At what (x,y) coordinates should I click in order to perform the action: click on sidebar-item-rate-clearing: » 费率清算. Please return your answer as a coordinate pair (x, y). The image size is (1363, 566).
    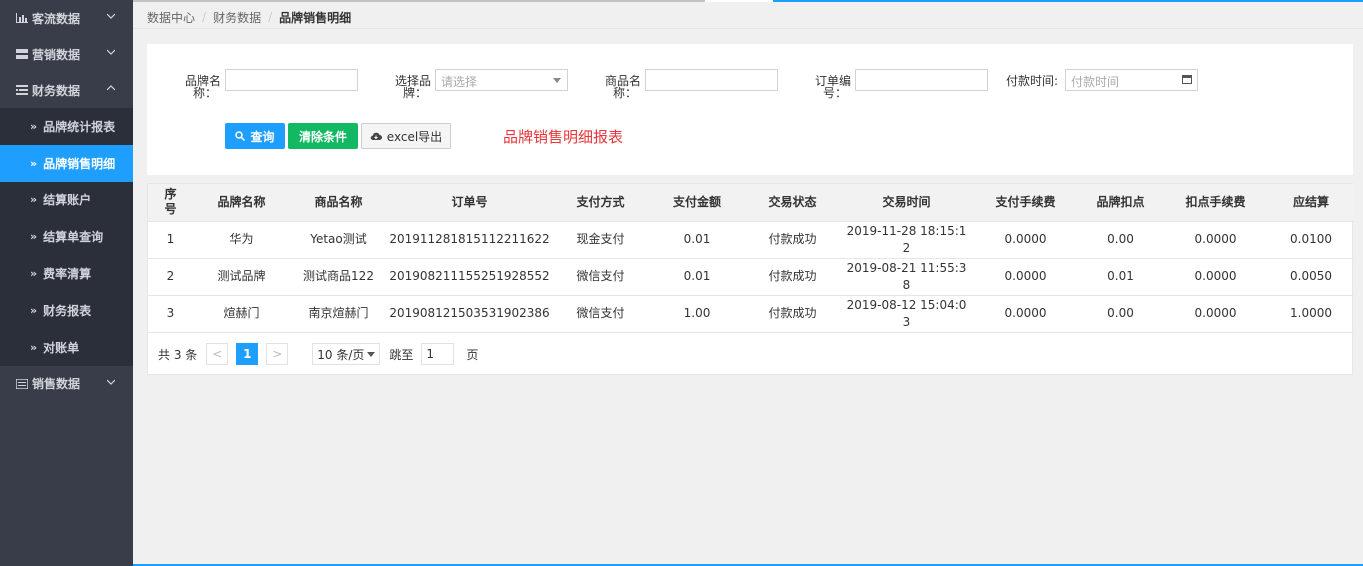
    Looking at the image, I should click on (66, 273).